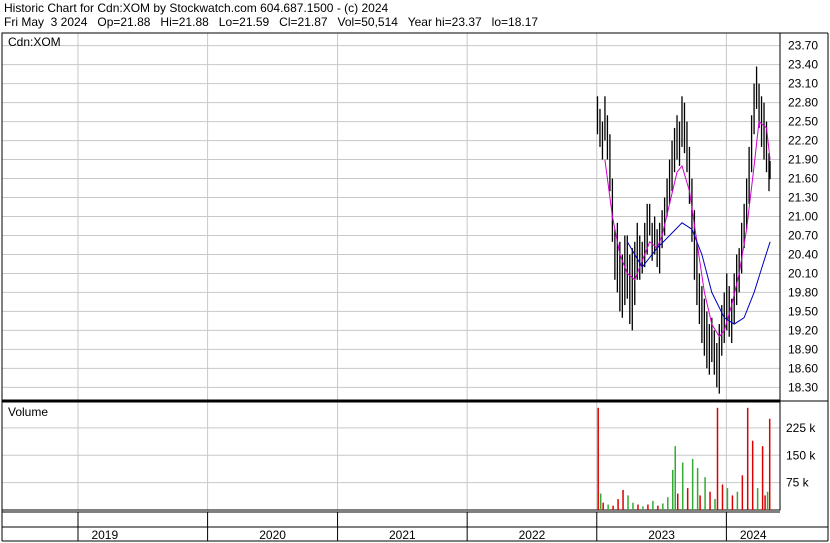 This screenshot has height=543, width=830. What do you see at coordinates (803, 349) in the screenshot?
I see `price-tick-label: 18.90` at bounding box center [803, 349].